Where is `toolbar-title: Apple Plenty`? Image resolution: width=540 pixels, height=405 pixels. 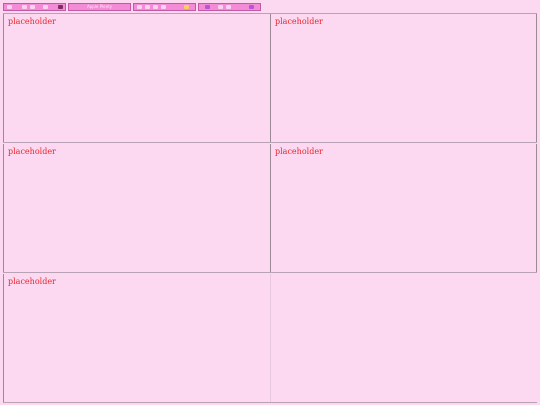
toolbar-title: Apple Plenty is located at coordinates (99, 7).